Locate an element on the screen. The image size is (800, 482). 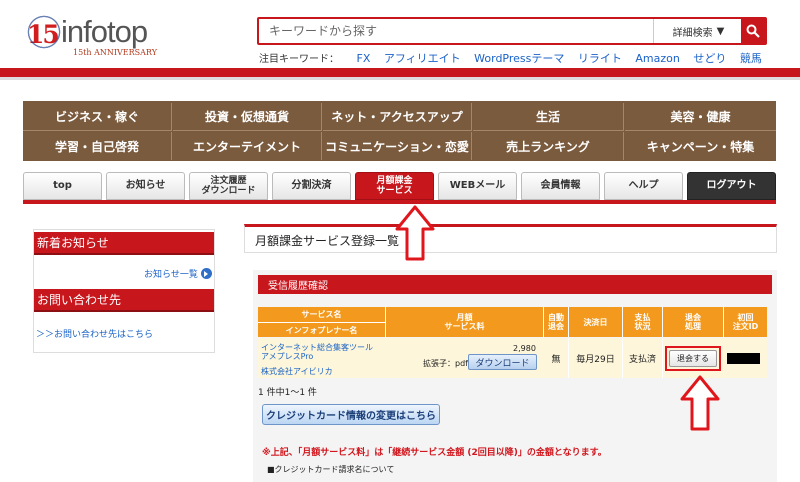
tab-underline is located at coordinates (399, 202).